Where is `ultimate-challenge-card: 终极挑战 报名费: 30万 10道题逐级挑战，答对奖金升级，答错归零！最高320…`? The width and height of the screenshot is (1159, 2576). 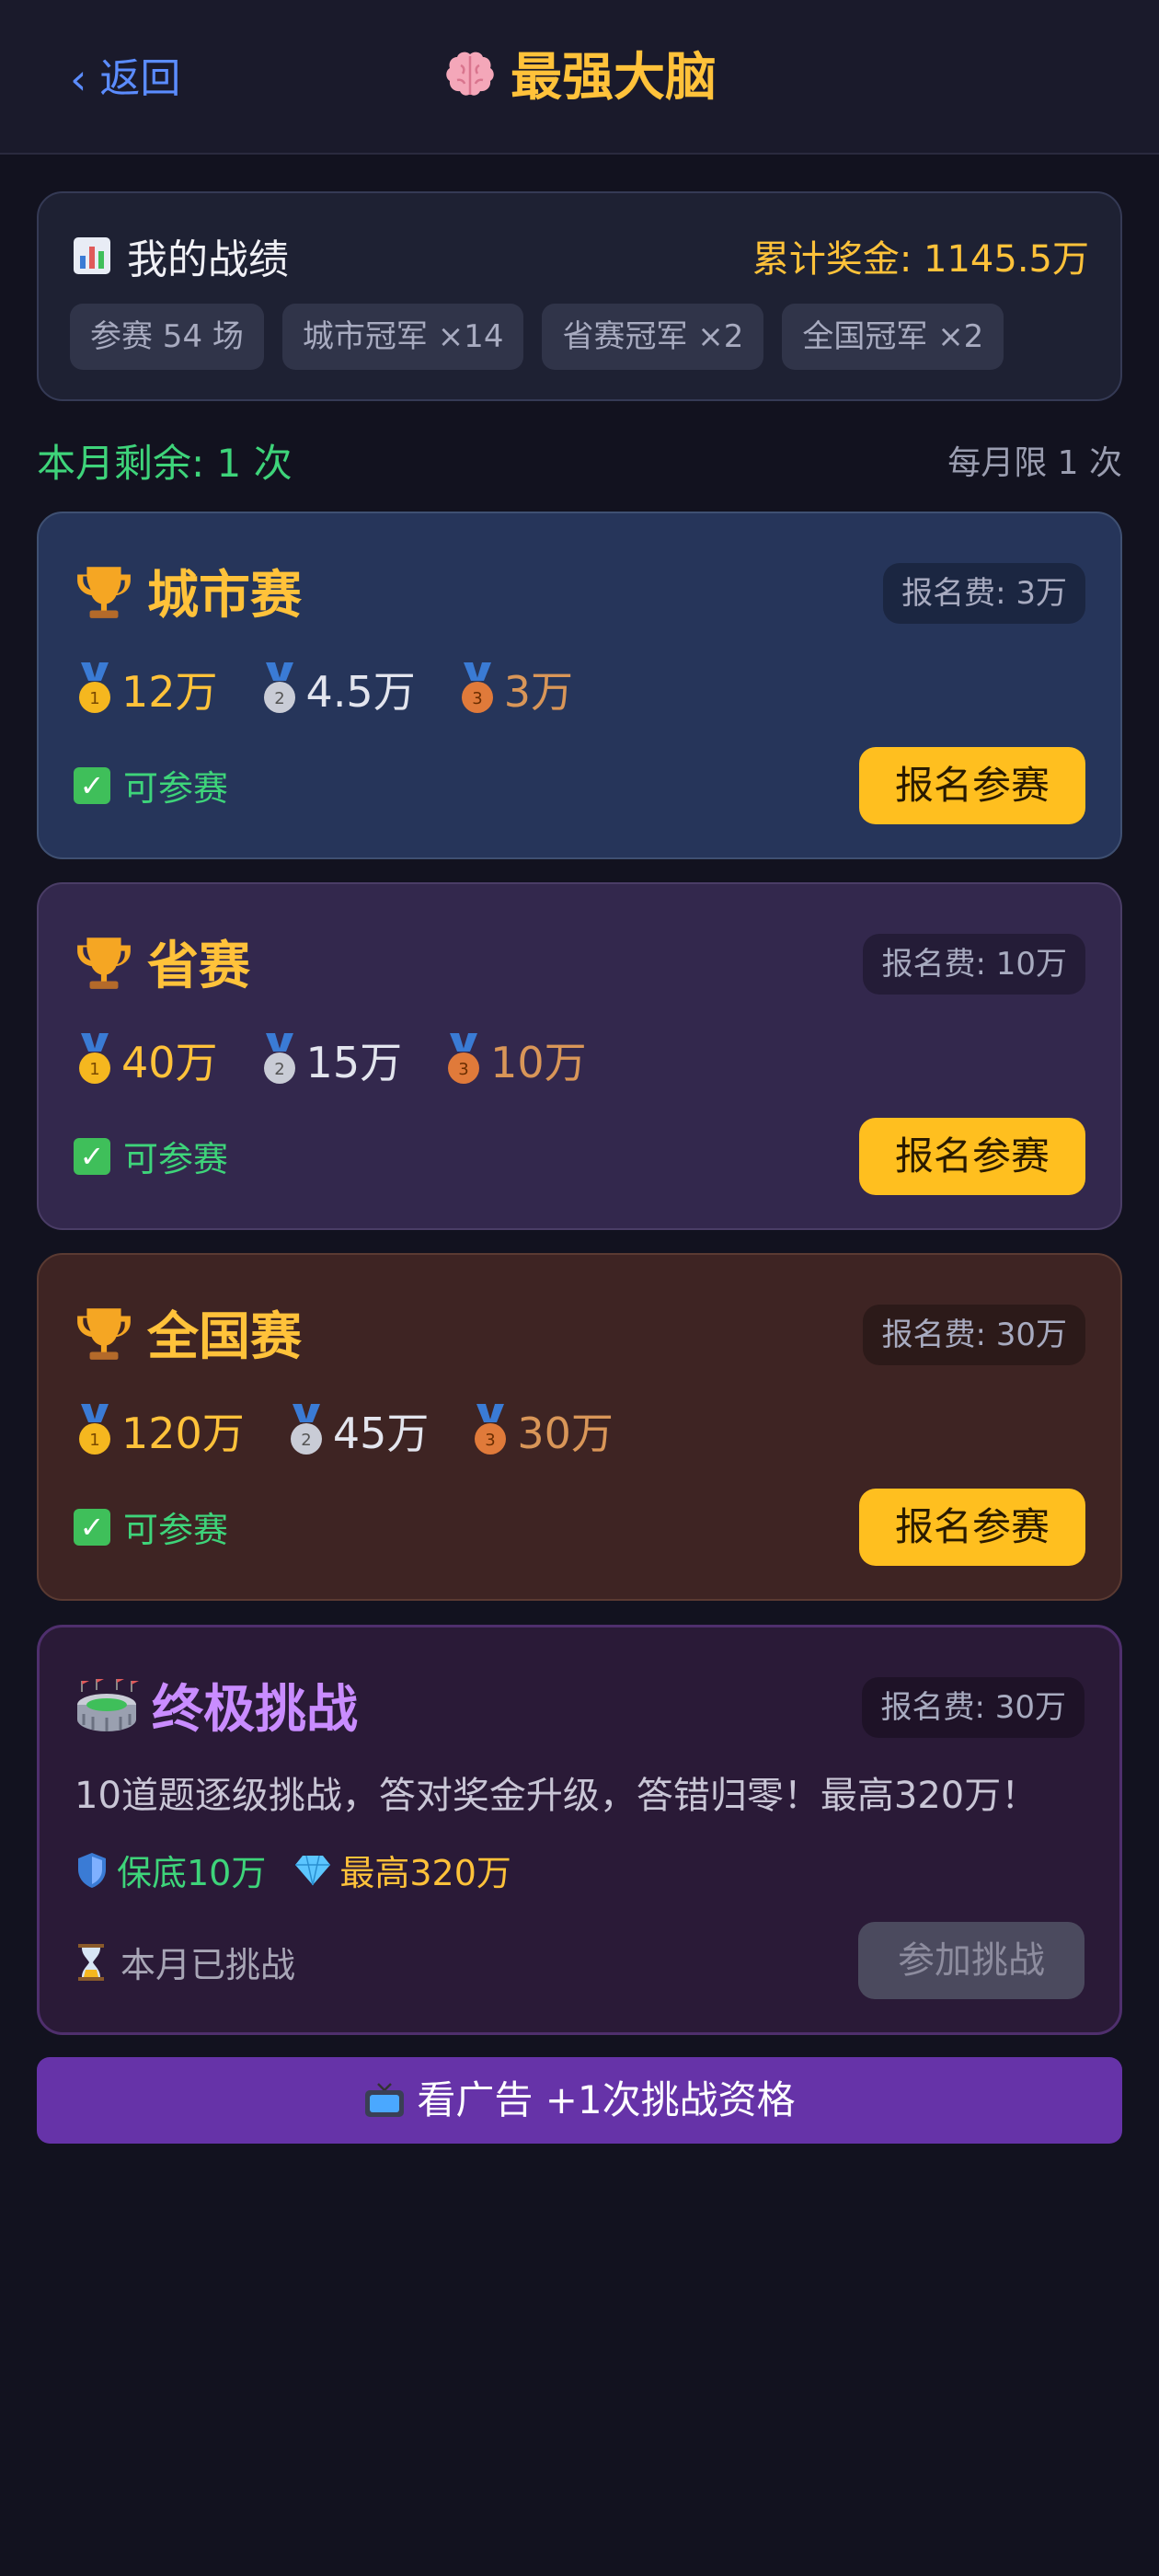
ultimate-challenge-card: 终极挑战 报名费: 30万 10道题逐级挑战，答对奖金升级，答错归零！最高320… is located at coordinates (579, 1830).